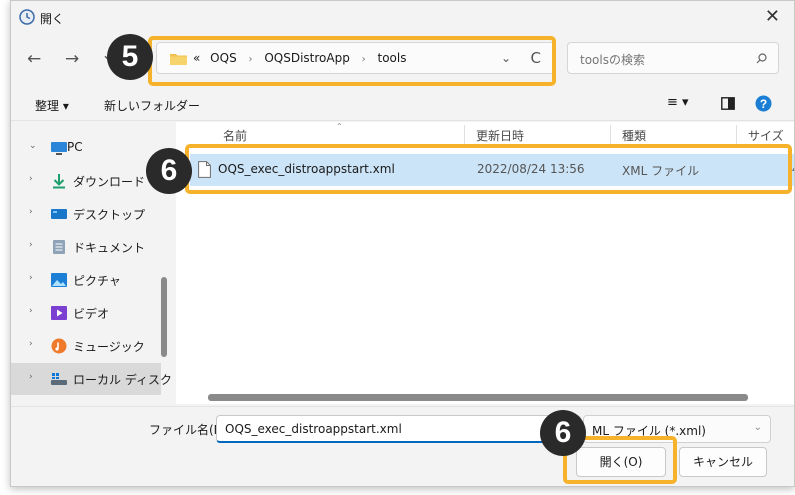 The width and height of the screenshot is (795, 495). What do you see at coordinates (75, 147) in the screenshot?
I see `sidebar-item-label: PC` at bounding box center [75, 147].